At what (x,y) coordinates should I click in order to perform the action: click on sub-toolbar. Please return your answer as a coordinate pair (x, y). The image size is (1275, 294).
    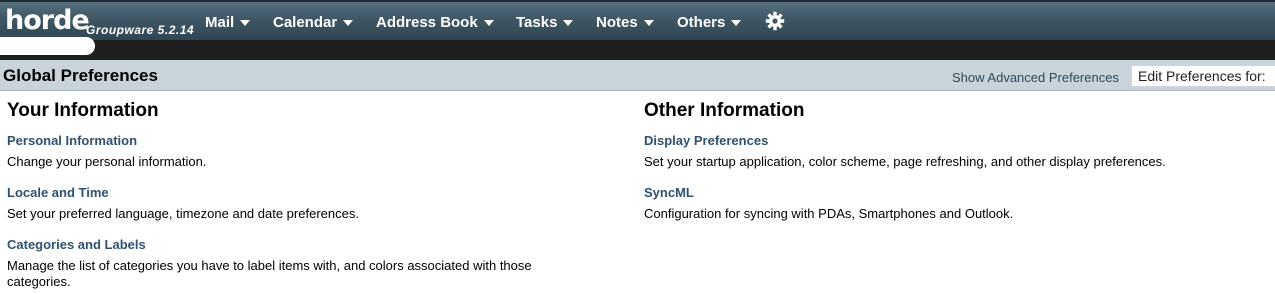
    Looking at the image, I should click on (637, 50).